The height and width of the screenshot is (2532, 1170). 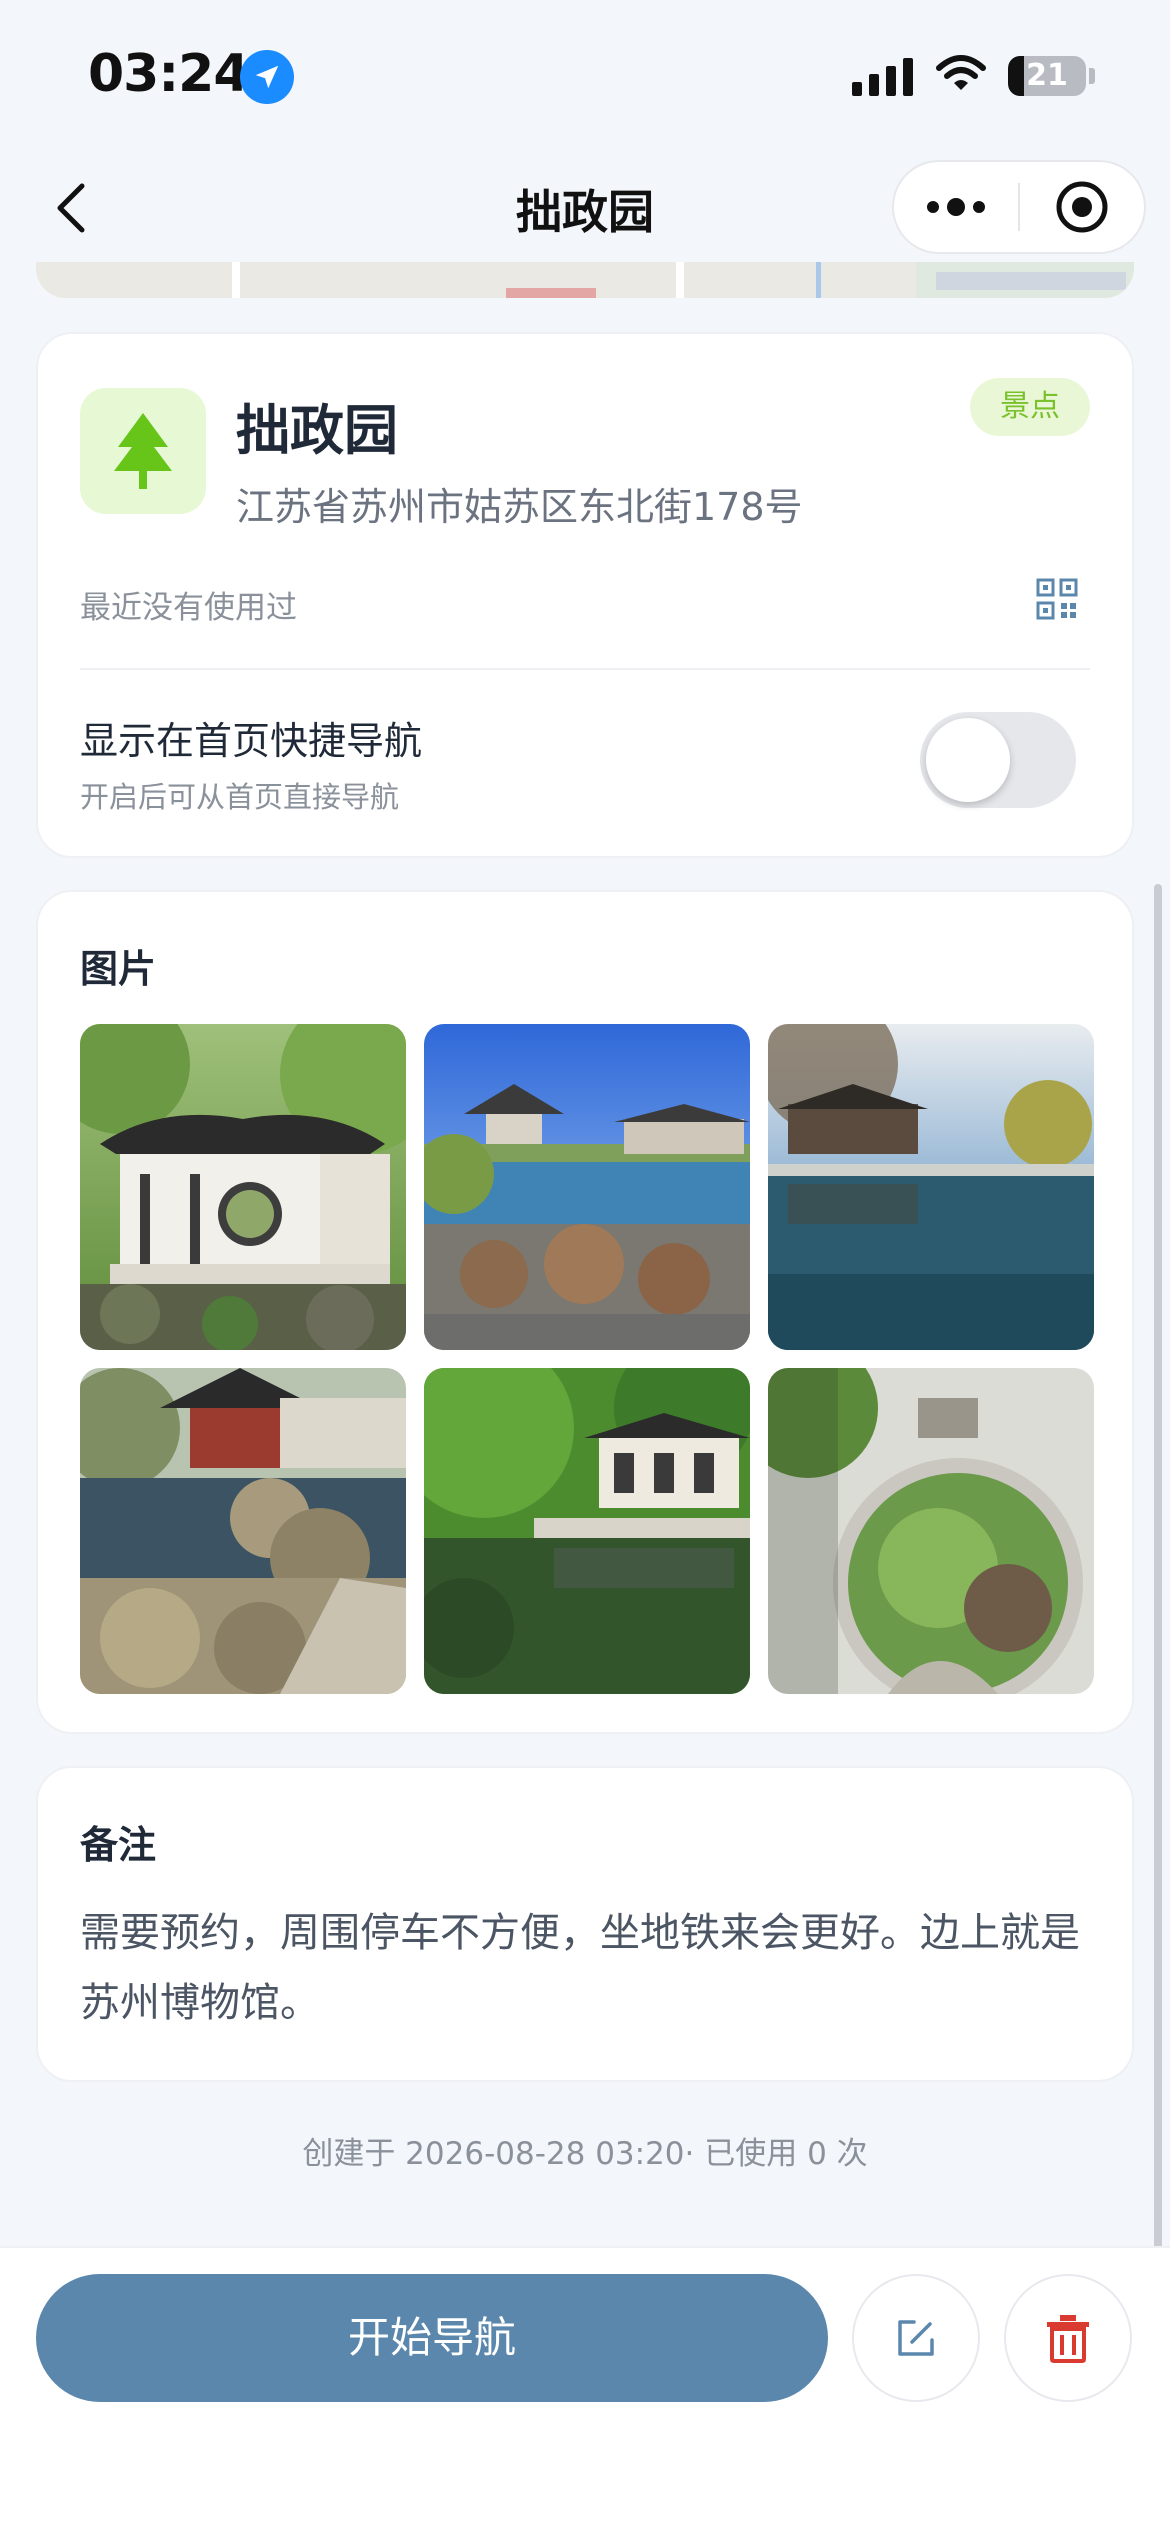 What do you see at coordinates (1158, 1632) in the screenshot?
I see `scrollbar` at bounding box center [1158, 1632].